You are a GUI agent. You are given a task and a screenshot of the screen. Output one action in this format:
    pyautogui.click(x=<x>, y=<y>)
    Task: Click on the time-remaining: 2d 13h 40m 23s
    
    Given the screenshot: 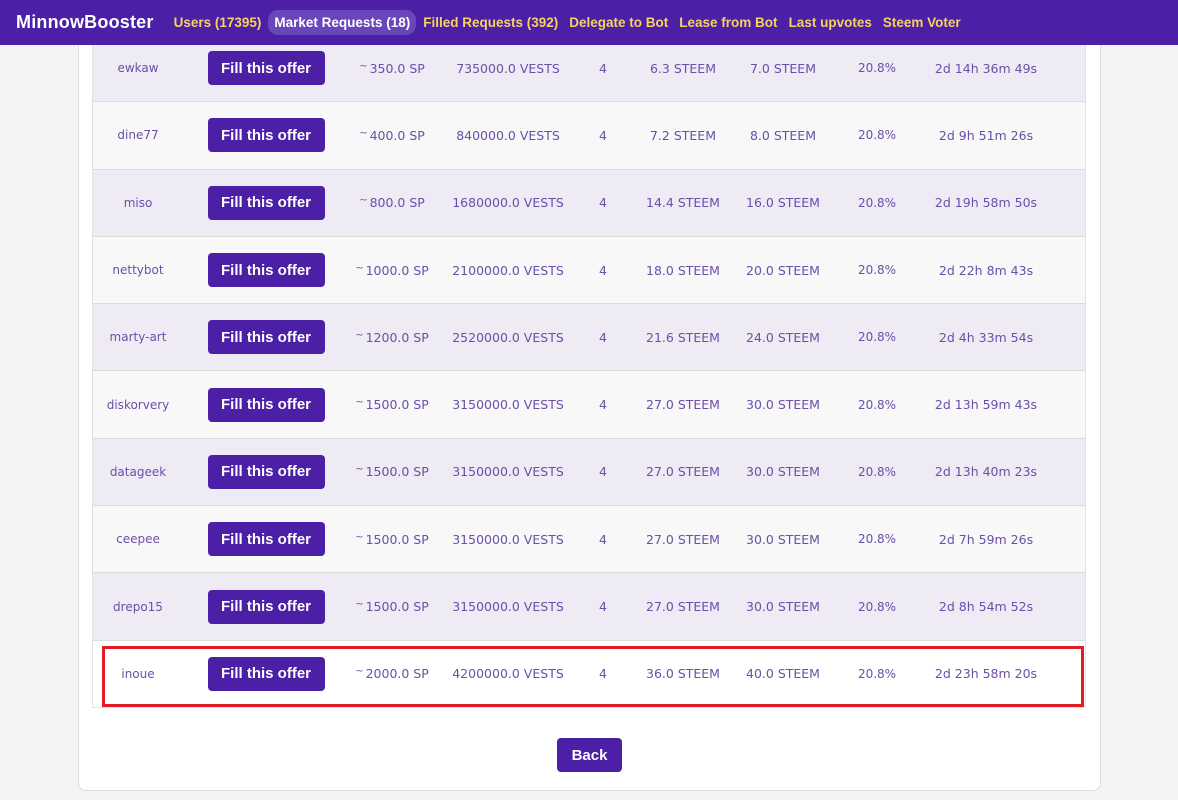 What is the action you would take?
    pyautogui.click(x=986, y=472)
    